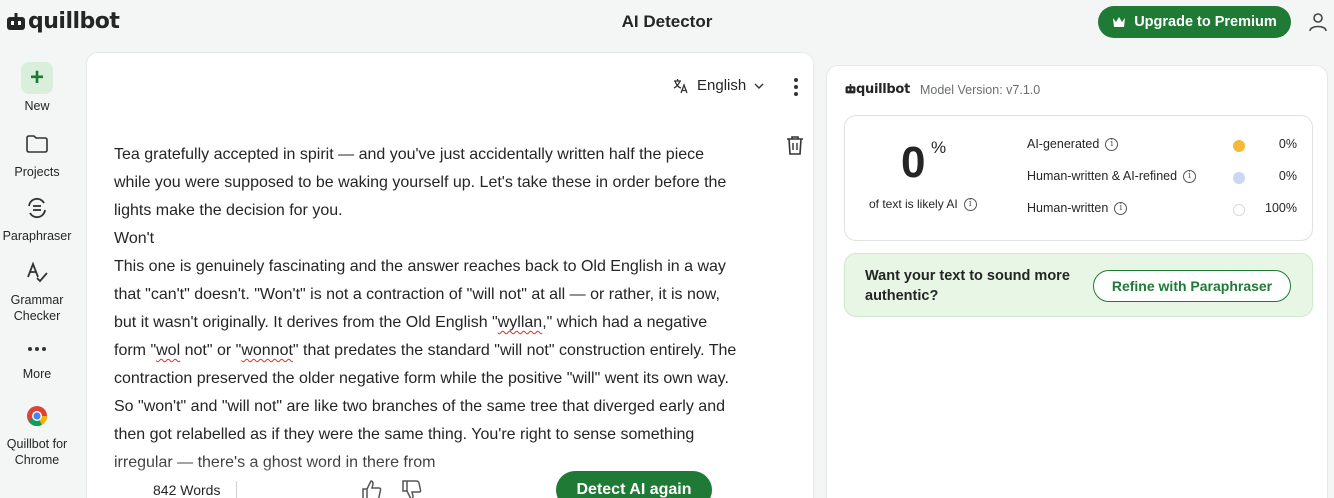 This screenshot has width=1334, height=498. I want to click on upgrade-button: Upgrade to Premium, so click(1194, 22).